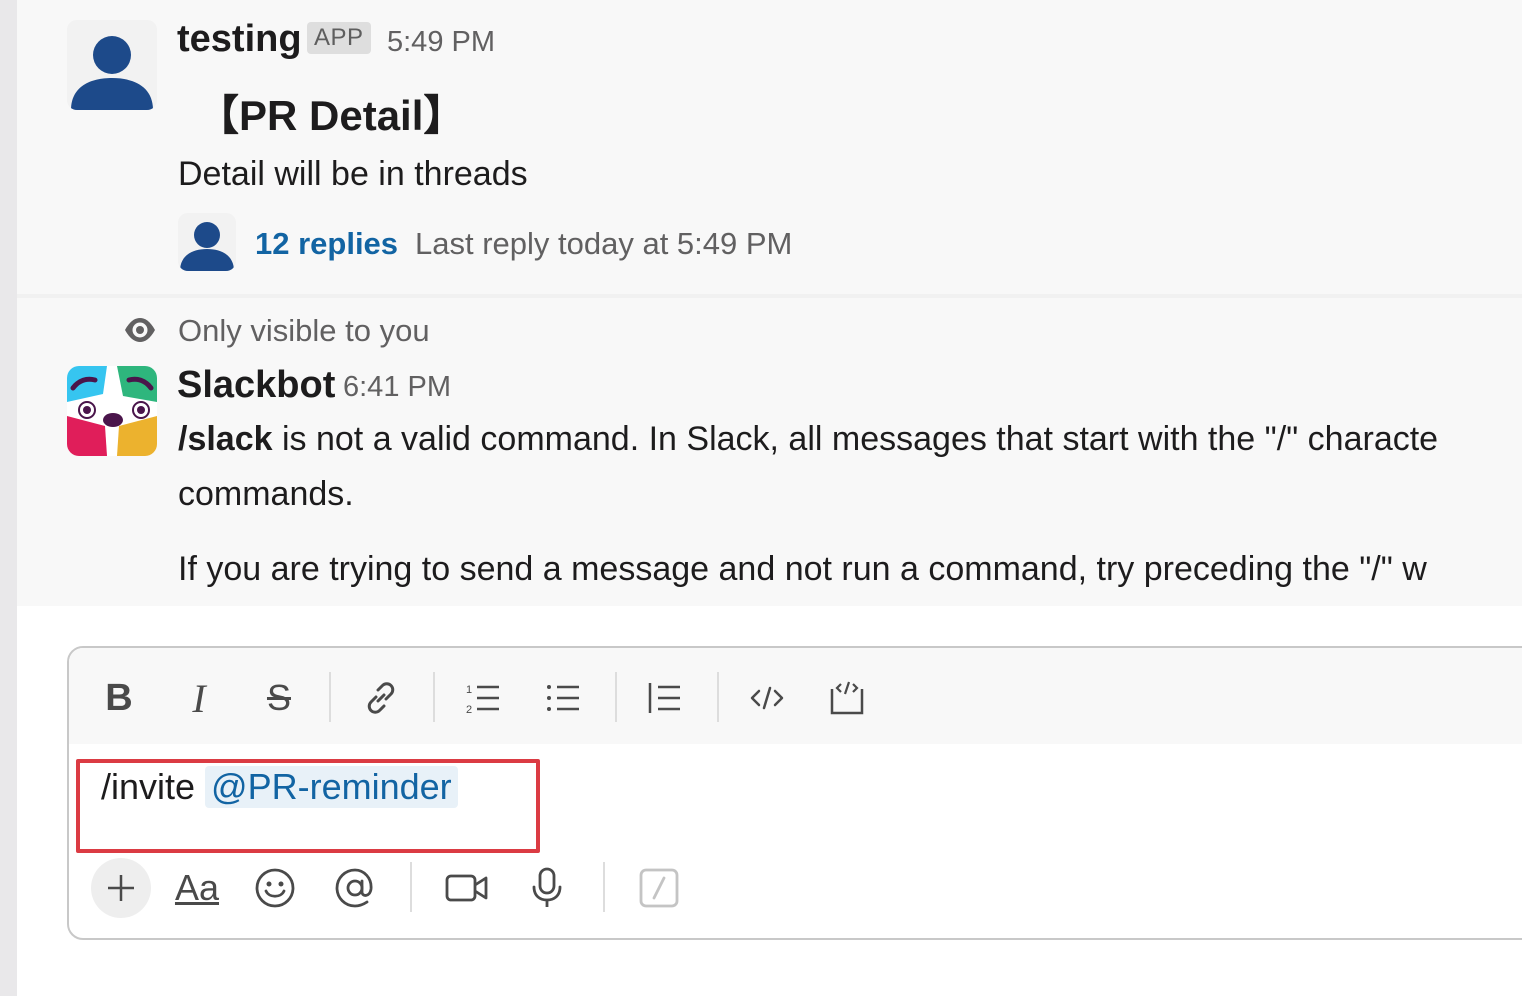  Describe the element at coordinates (256, 385) in the screenshot. I see `message-author: Slackbot` at that location.